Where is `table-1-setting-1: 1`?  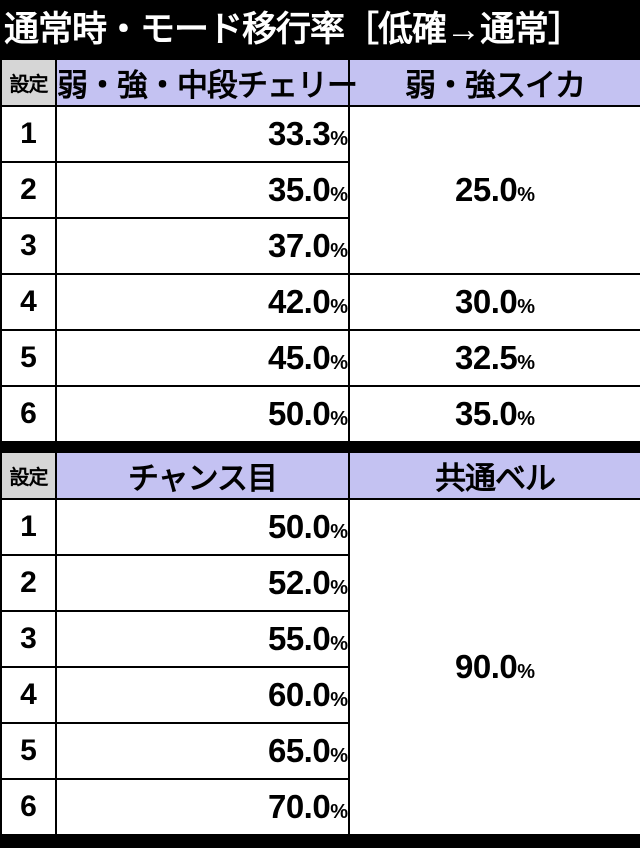 table-1-setting-1: 1 is located at coordinates (28, 134).